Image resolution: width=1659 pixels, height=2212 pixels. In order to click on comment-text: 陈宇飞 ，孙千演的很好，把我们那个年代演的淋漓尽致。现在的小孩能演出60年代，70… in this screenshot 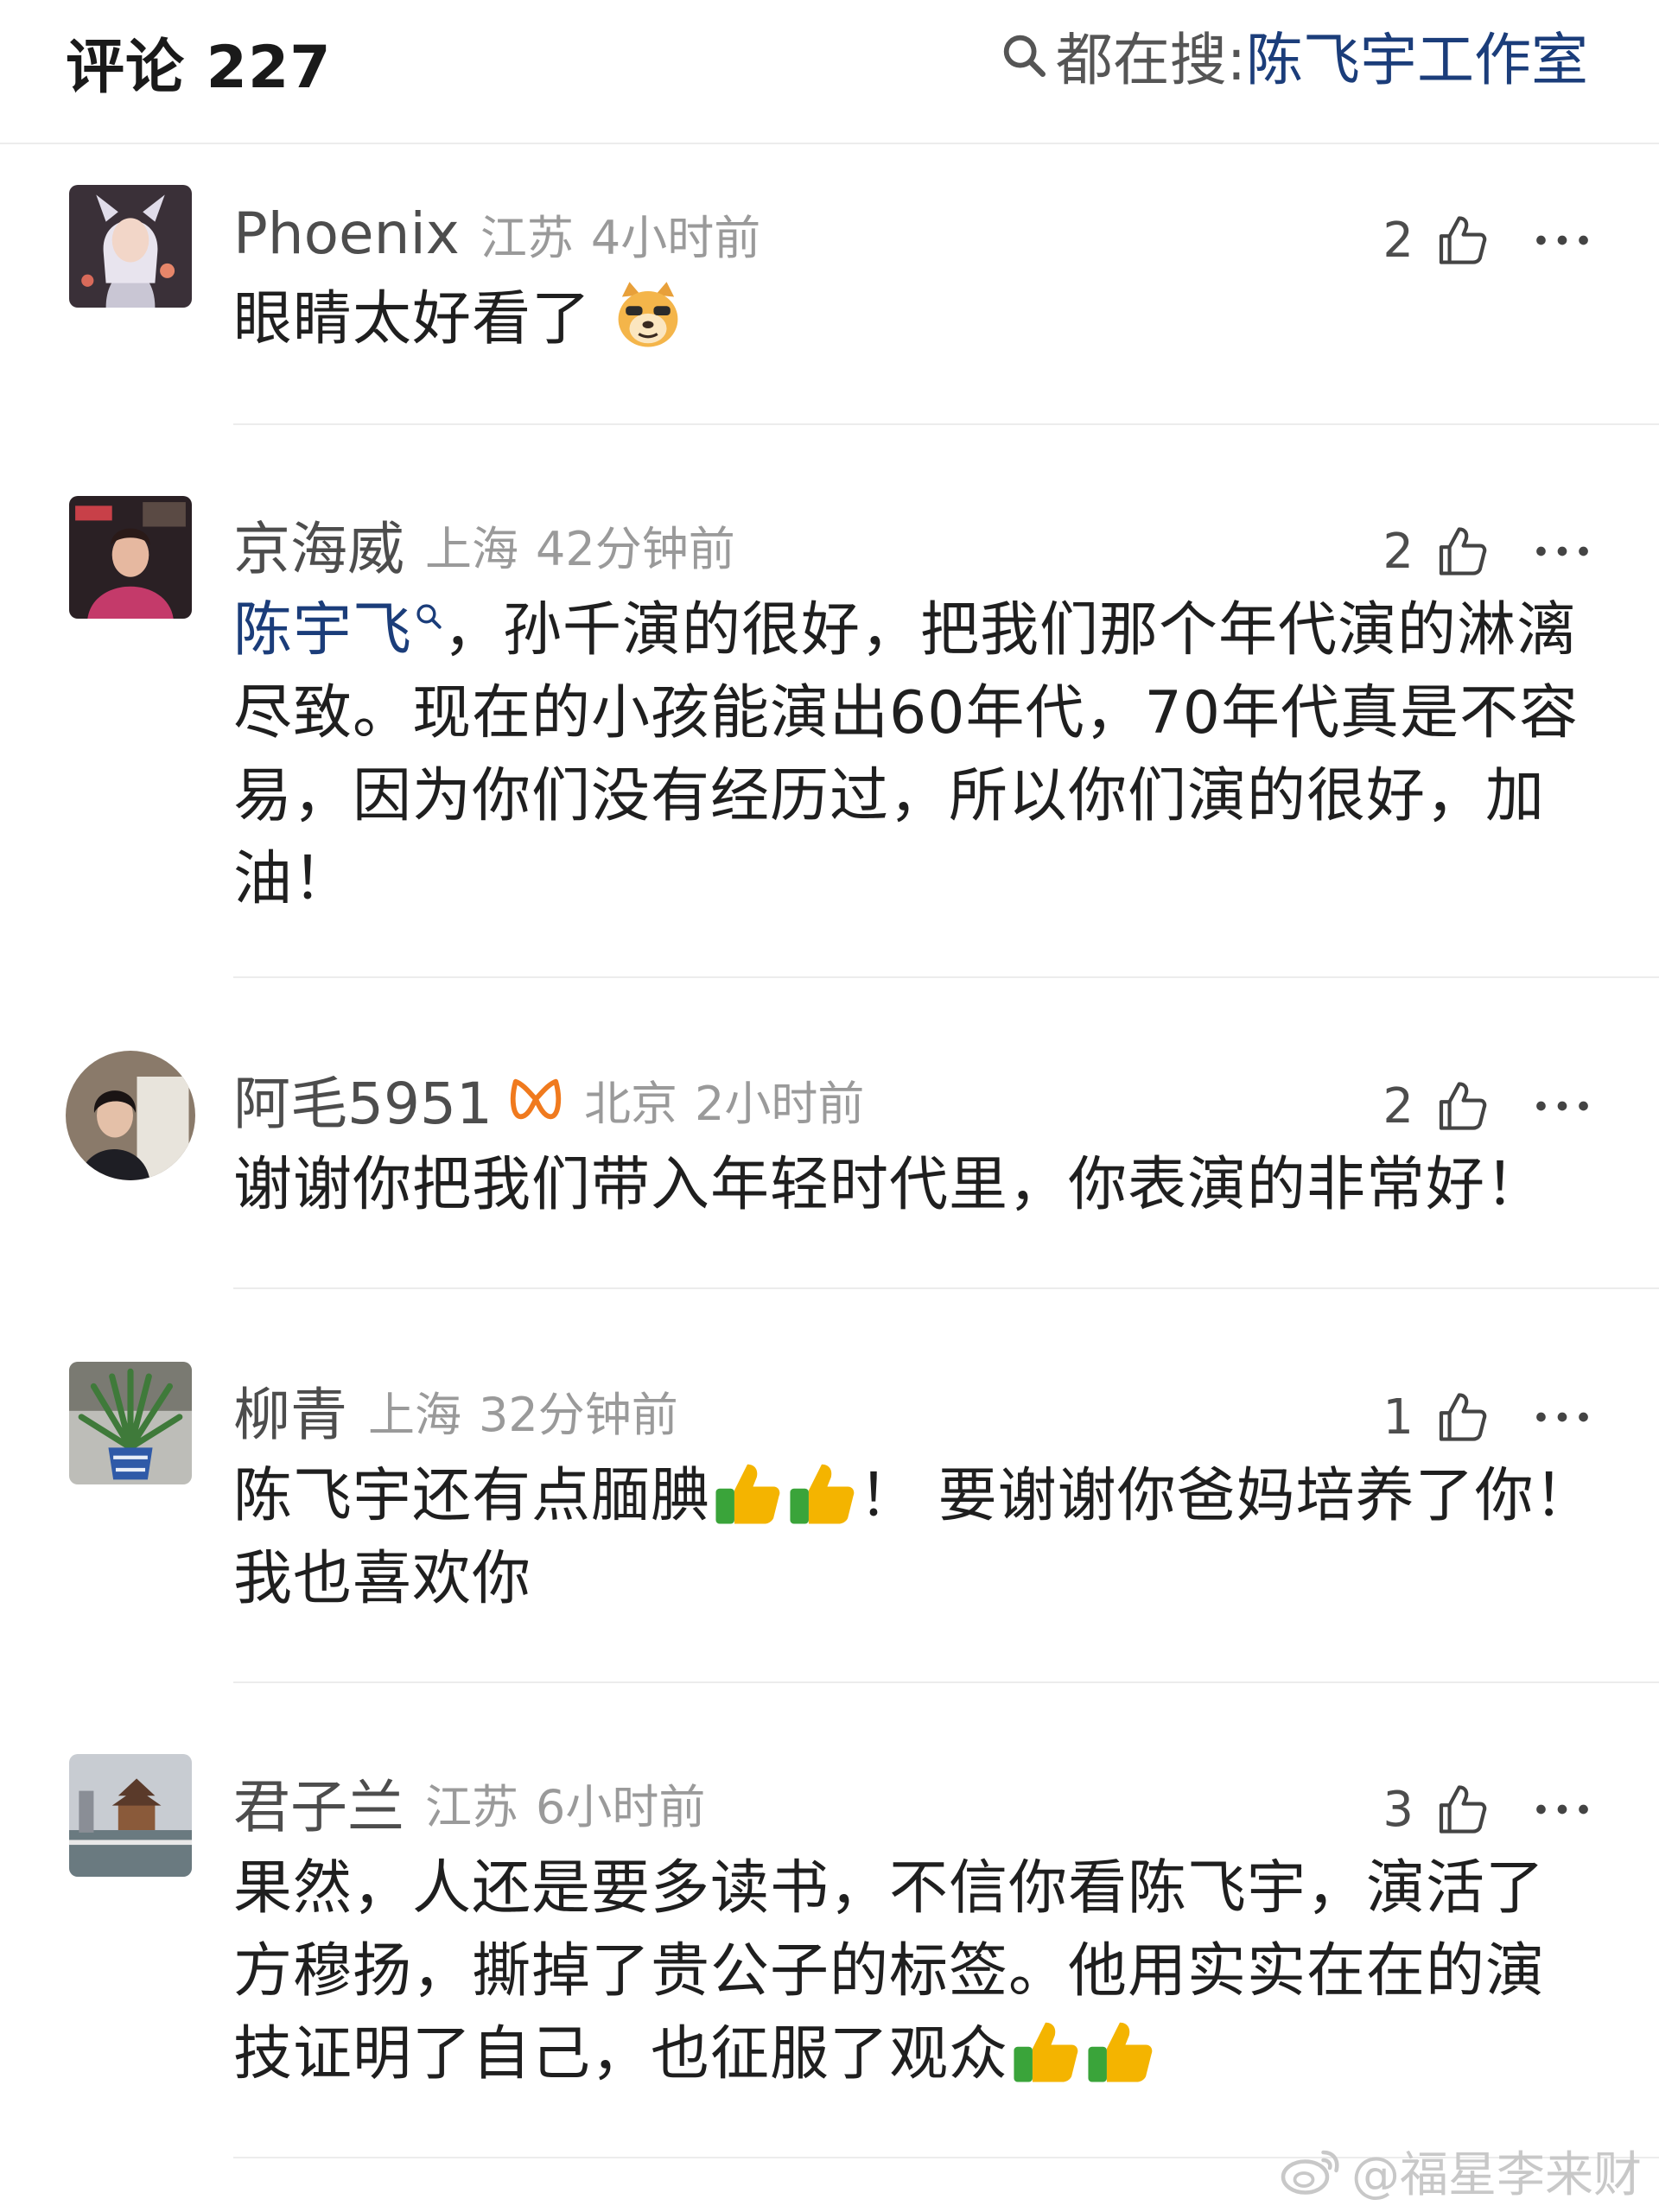, I will do `click(916, 755)`.